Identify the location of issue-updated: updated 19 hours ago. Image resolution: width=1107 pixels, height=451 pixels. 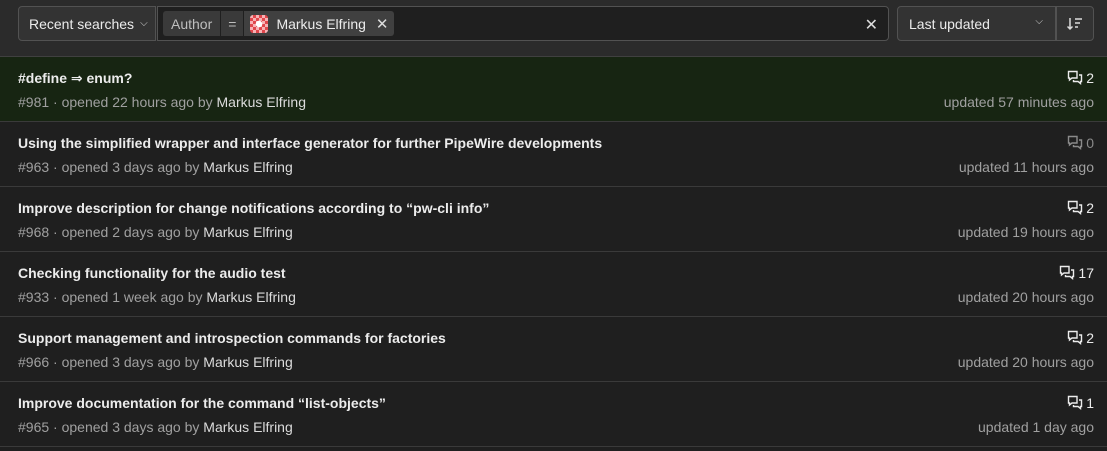
(1025, 232).